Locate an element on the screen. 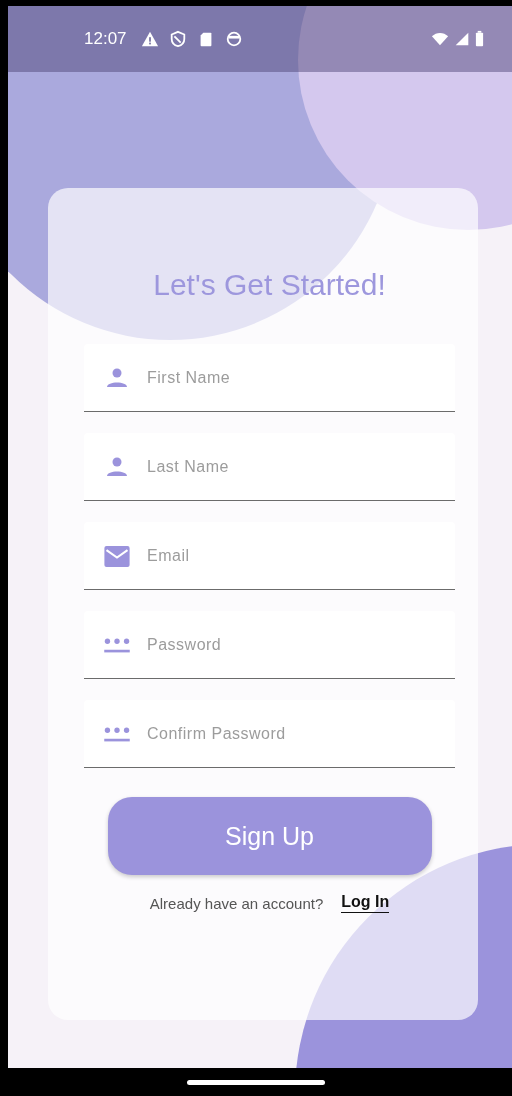  input-field: Last Name is located at coordinates (269, 467).